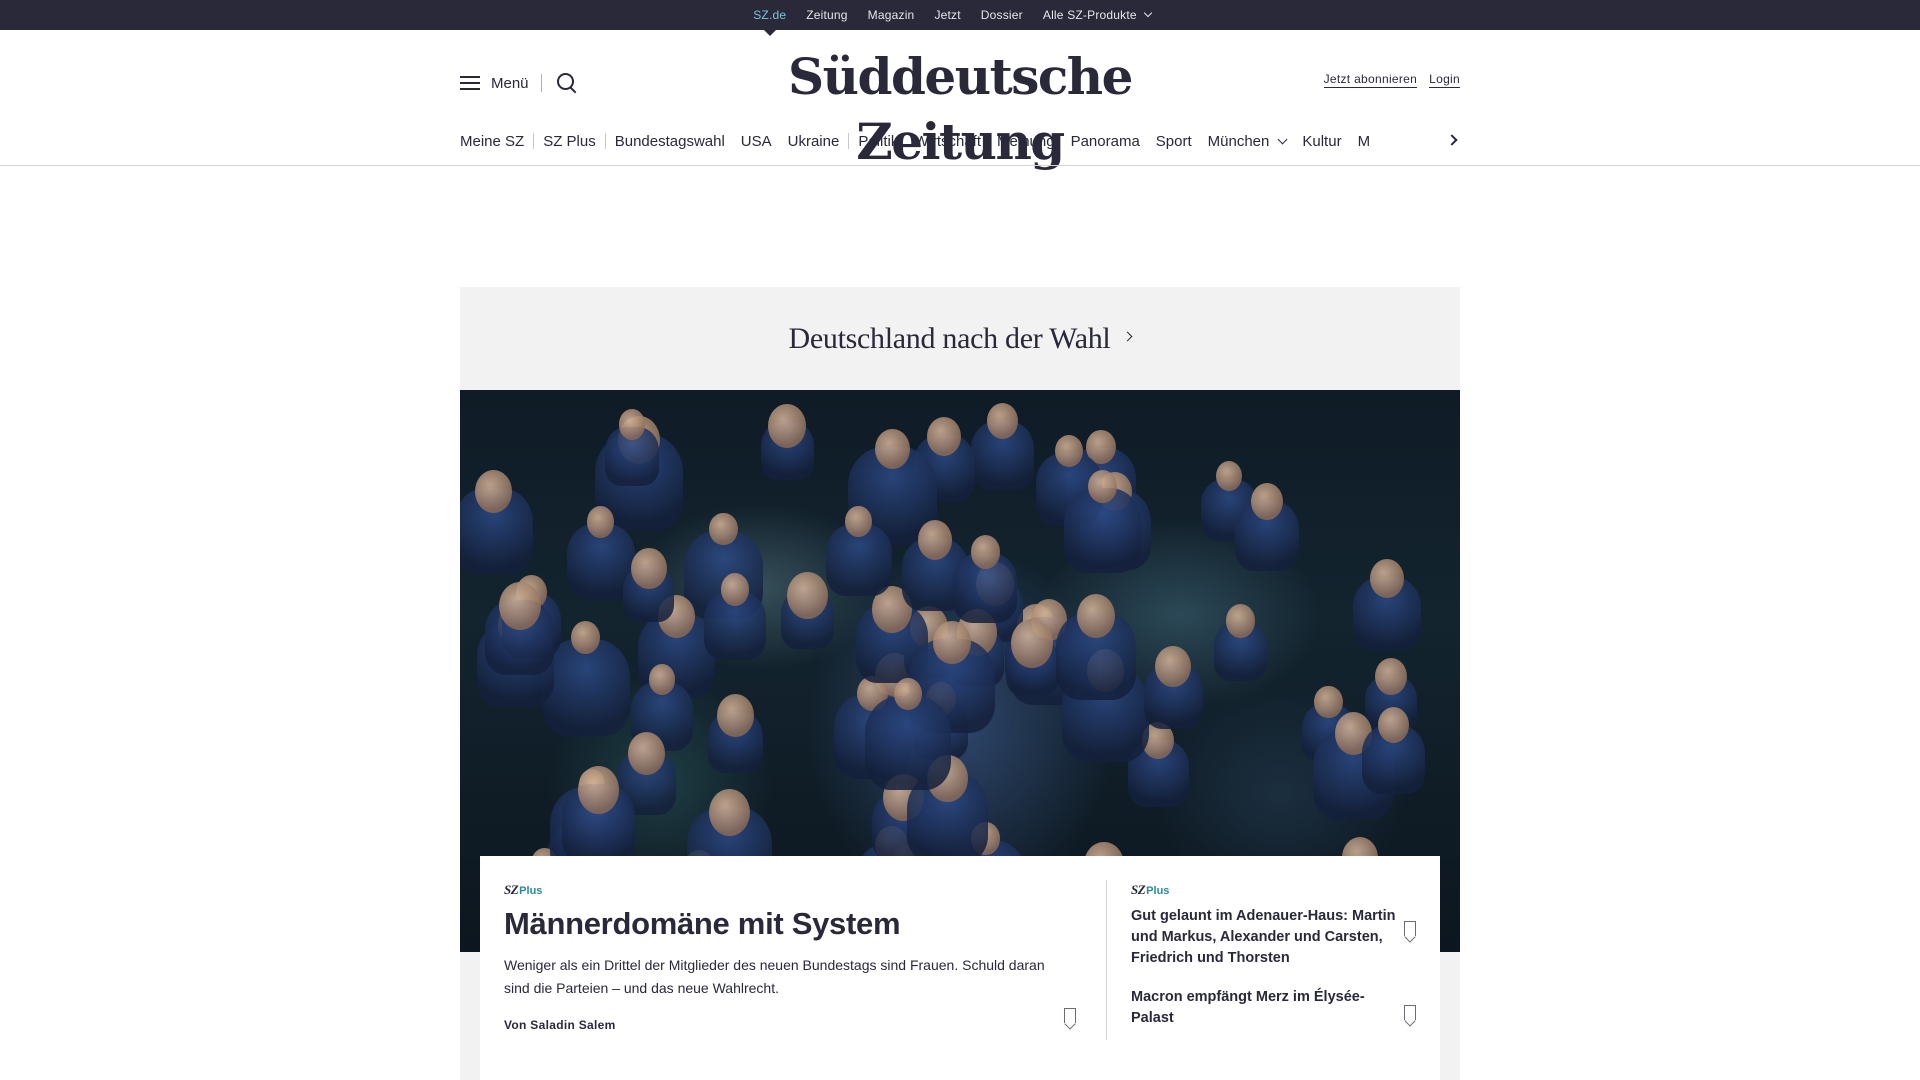 Image resolution: width=1920 pixels, height=1080 pixels. What do you see at coordinates (907, 743) in the screenshot?
I see `crowd-figure` at bounding box center [907, 743].